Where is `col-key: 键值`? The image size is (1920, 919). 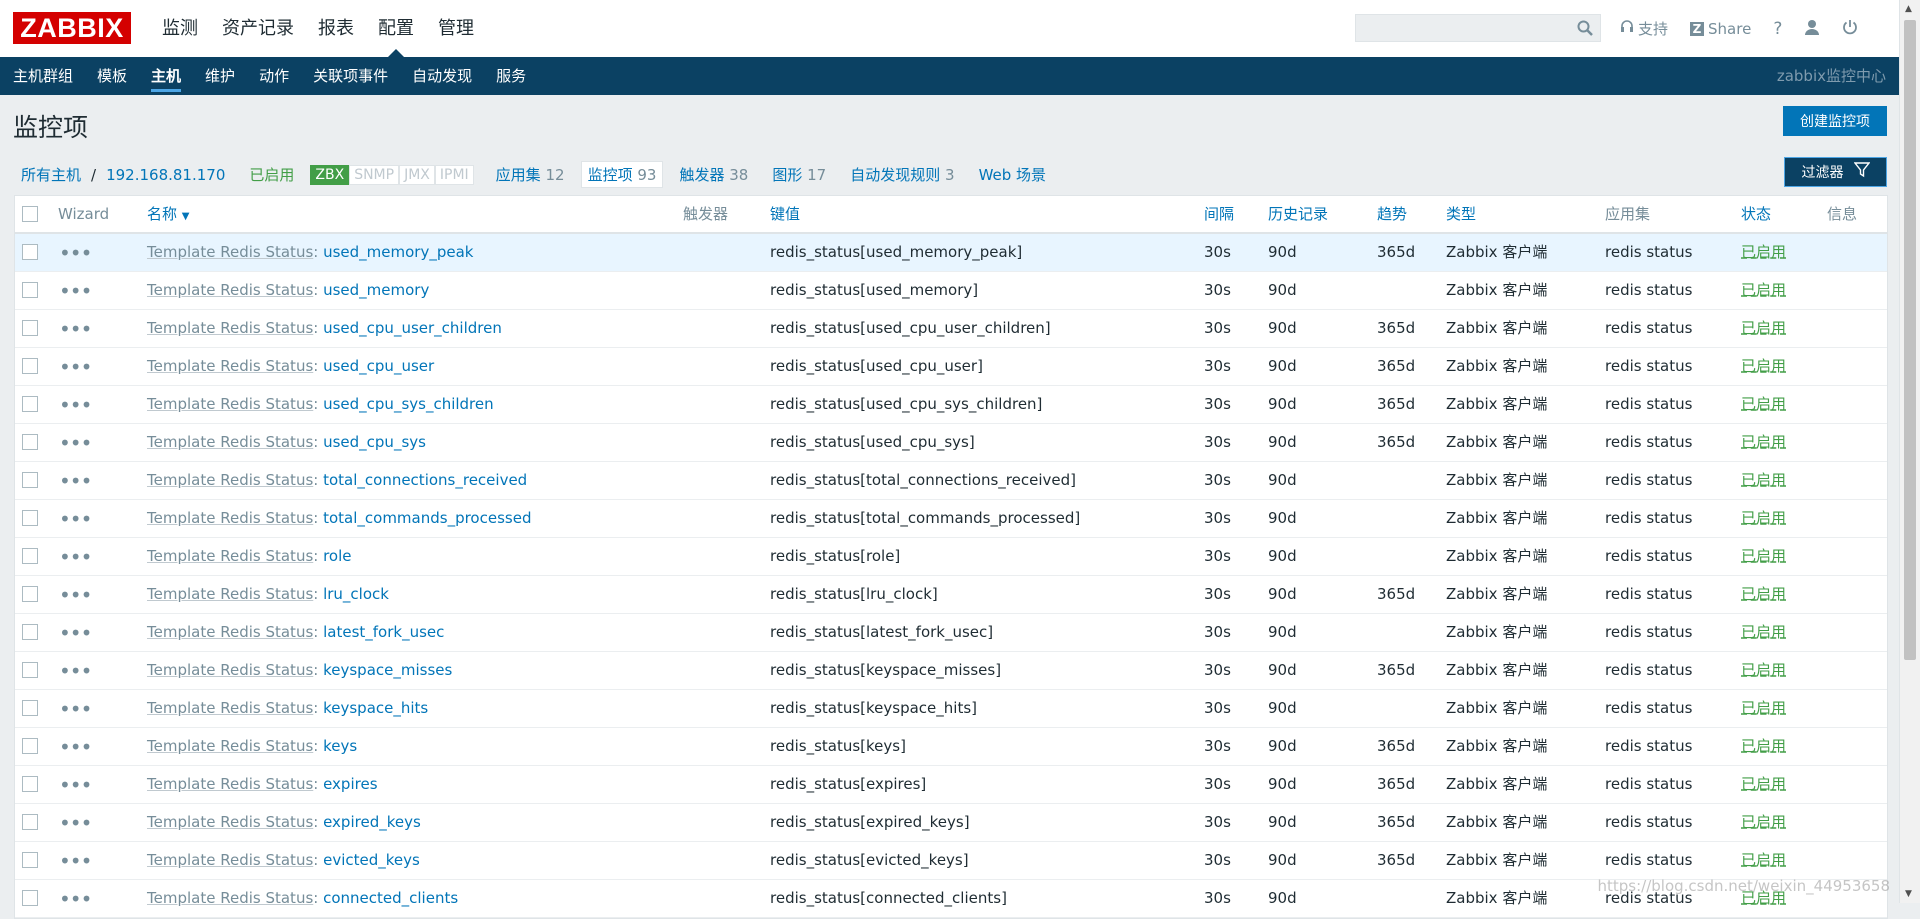
col-key: 键值 is located at coordinates (785, 214).